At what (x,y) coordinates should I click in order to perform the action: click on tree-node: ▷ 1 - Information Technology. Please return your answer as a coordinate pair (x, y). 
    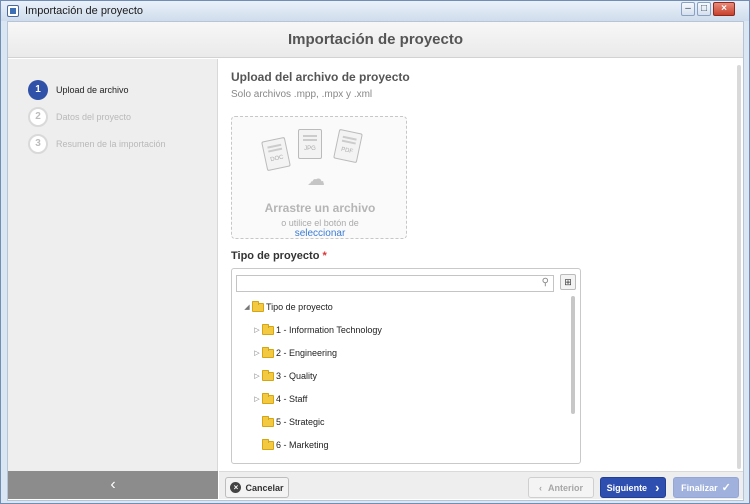
    Looking at the image, I should click on (317, 329).